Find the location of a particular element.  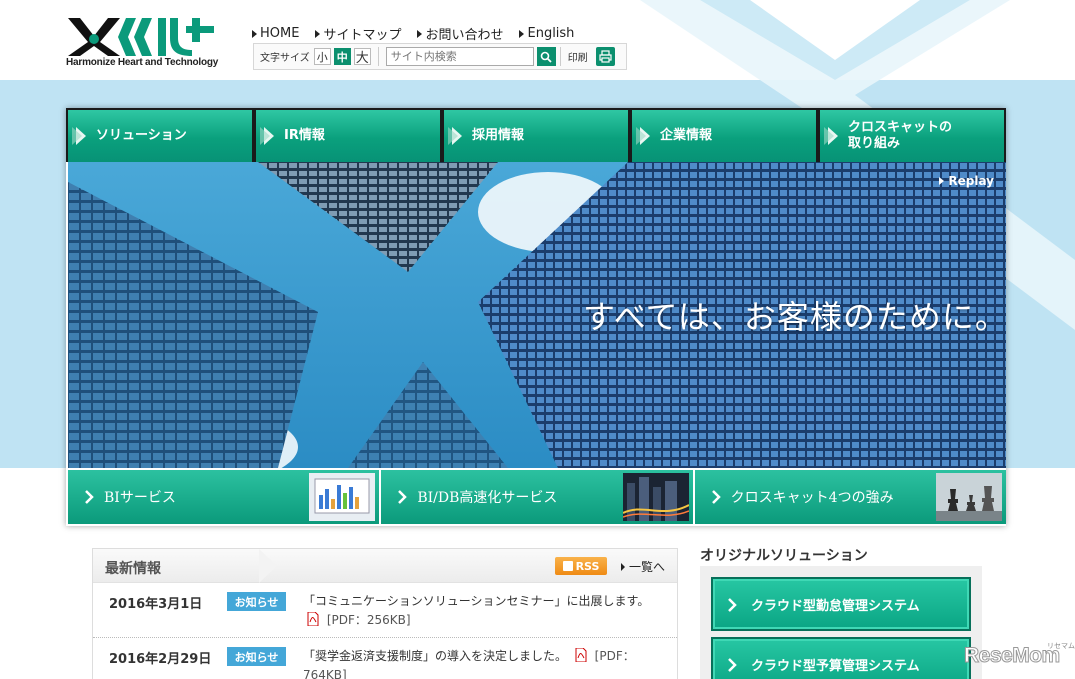

printer-icon is located at coordinates (605, 56).